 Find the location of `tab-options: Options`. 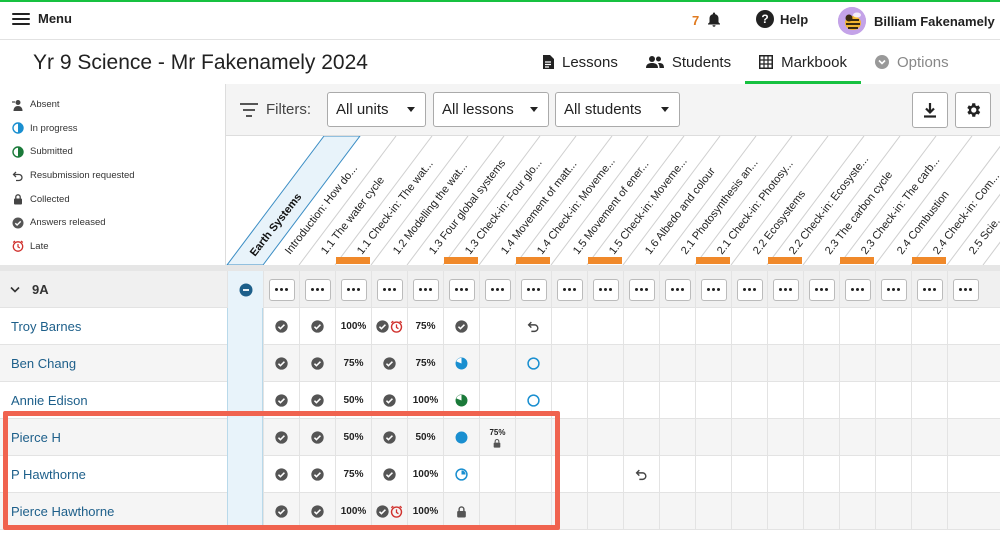

tab-options: Options is located at coordinates (912, 62).